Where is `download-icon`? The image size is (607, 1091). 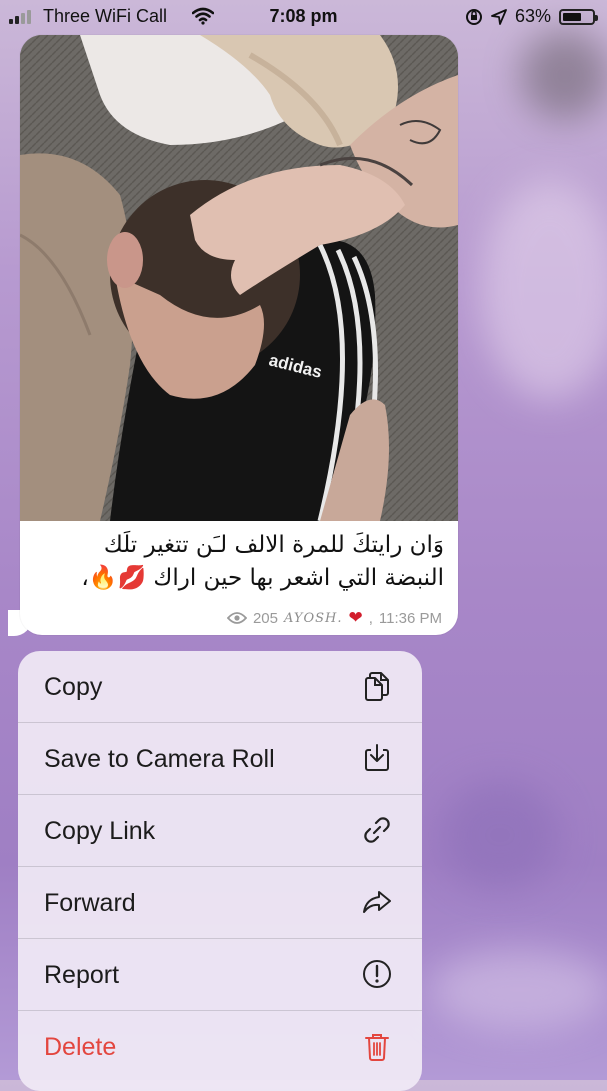 download-icon is located at coordinates (377, 757).